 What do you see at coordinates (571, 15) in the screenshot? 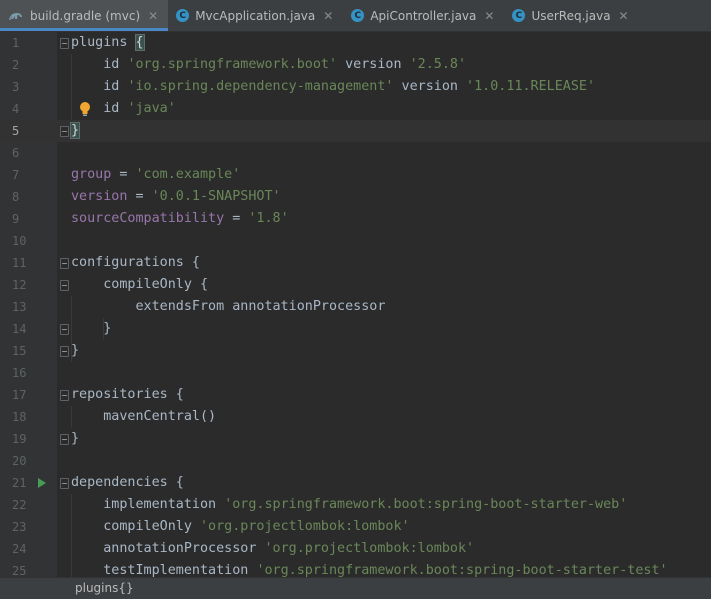
I see `tab-user-req: C UserReq.java ✕` at bounding box center [571, 15].